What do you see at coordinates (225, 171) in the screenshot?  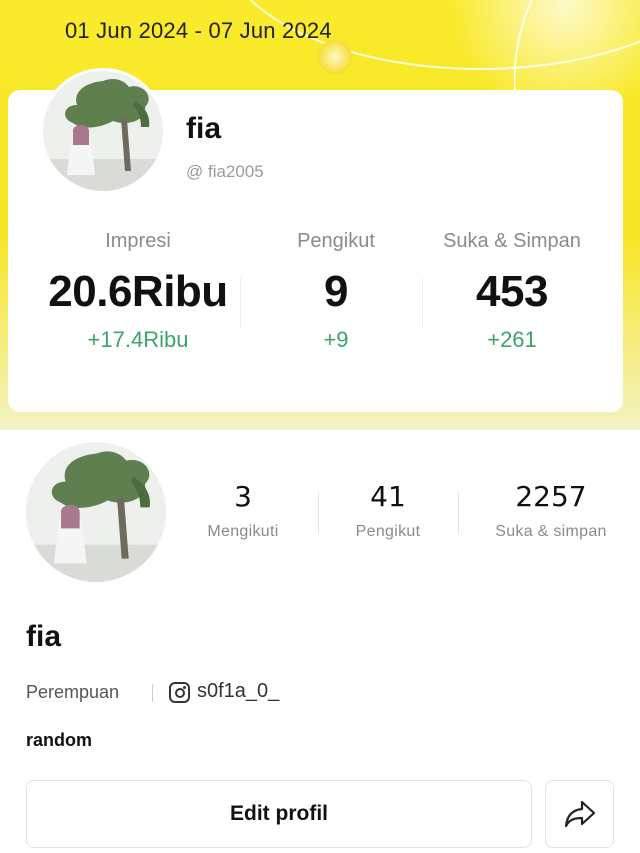 I see `card-handle: @ fia2005` at bounding box center [225, 171].